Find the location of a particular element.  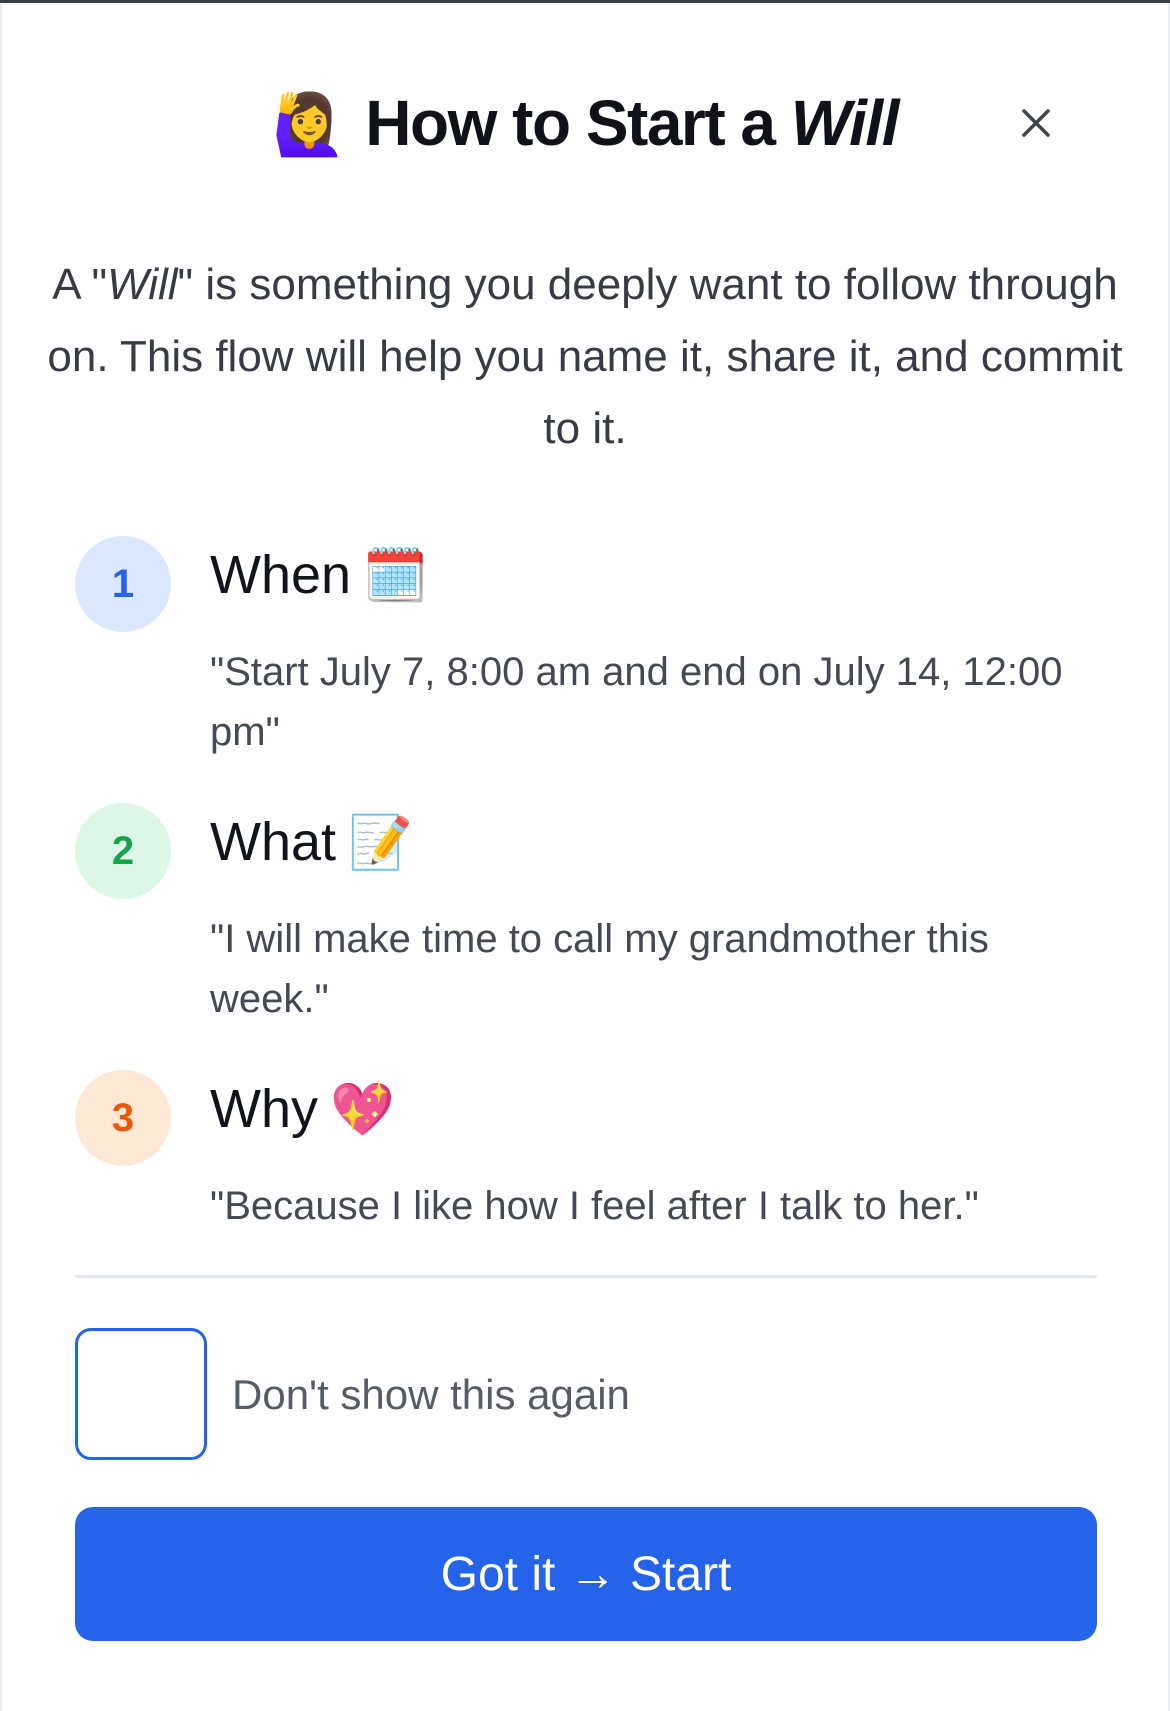

step-number-badge: 1 is located at coordinates (123, 584).